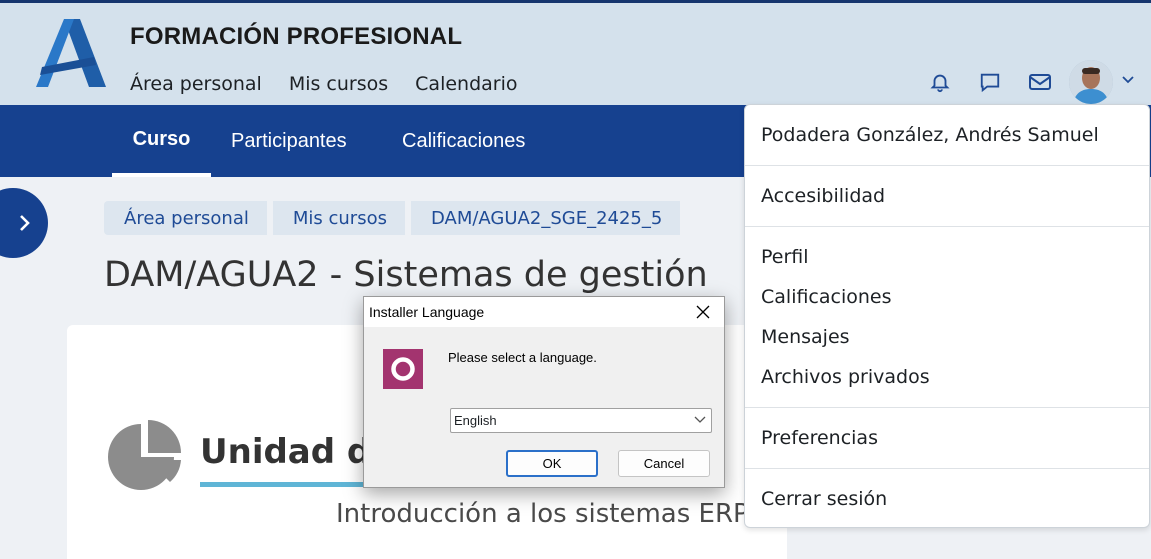 Image resolution: width=1151 pixels, height=559 pixels. Describe the element at coordinates (427, 312) in the screenshot. I see `dialog-title: Installer Language` at that location.